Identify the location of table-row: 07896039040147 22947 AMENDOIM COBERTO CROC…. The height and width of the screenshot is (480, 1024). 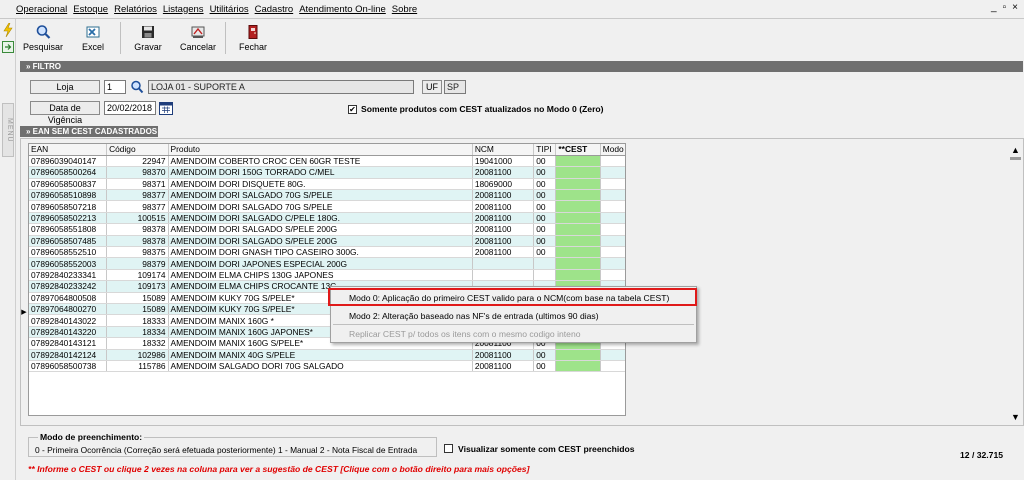
(327, 161).